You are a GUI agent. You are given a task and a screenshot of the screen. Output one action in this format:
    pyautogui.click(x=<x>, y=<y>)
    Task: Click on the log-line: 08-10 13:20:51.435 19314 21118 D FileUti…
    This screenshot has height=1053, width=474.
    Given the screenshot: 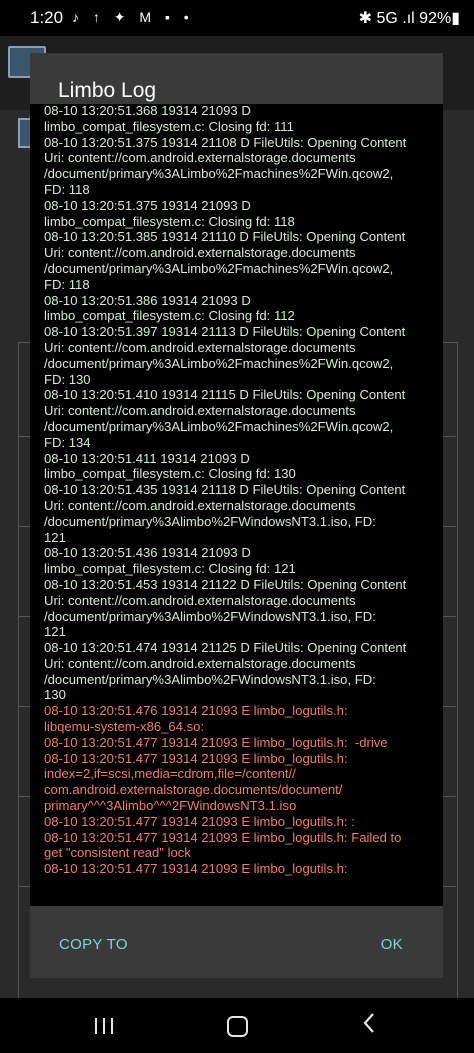 What is the action you would take?
    pyautogui.click(x=225, y=490)
    